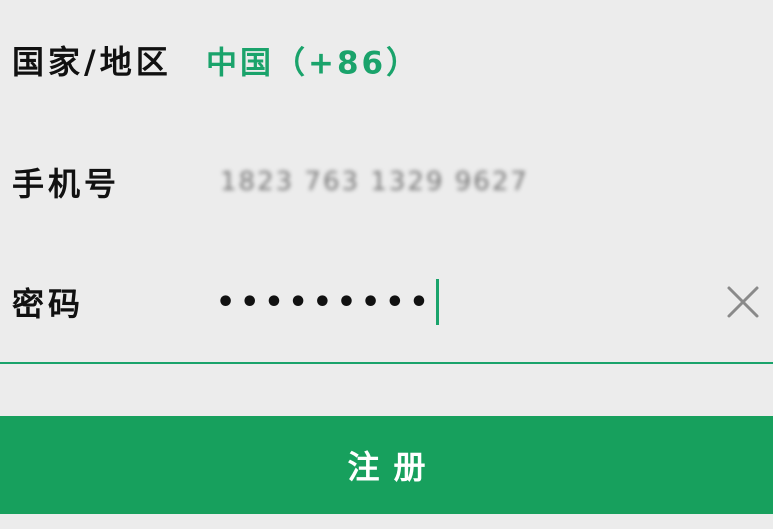 Image resolution: width=773 pixels, height=529 pixels. Describe the element at coordinates (374, 182) in the screenshot. I see `phone-number-field: 1823 763 1329 9627` at that location.